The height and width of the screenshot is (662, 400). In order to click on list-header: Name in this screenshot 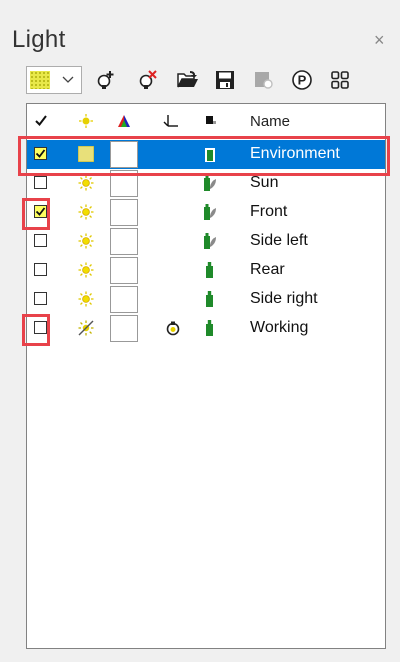, I will do `click(206, 120)`.